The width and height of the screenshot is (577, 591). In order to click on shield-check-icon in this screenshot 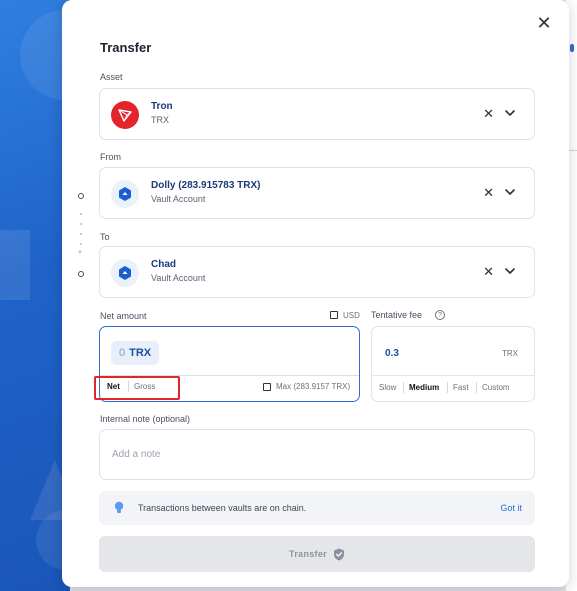, I will do `click(338, 554)`.